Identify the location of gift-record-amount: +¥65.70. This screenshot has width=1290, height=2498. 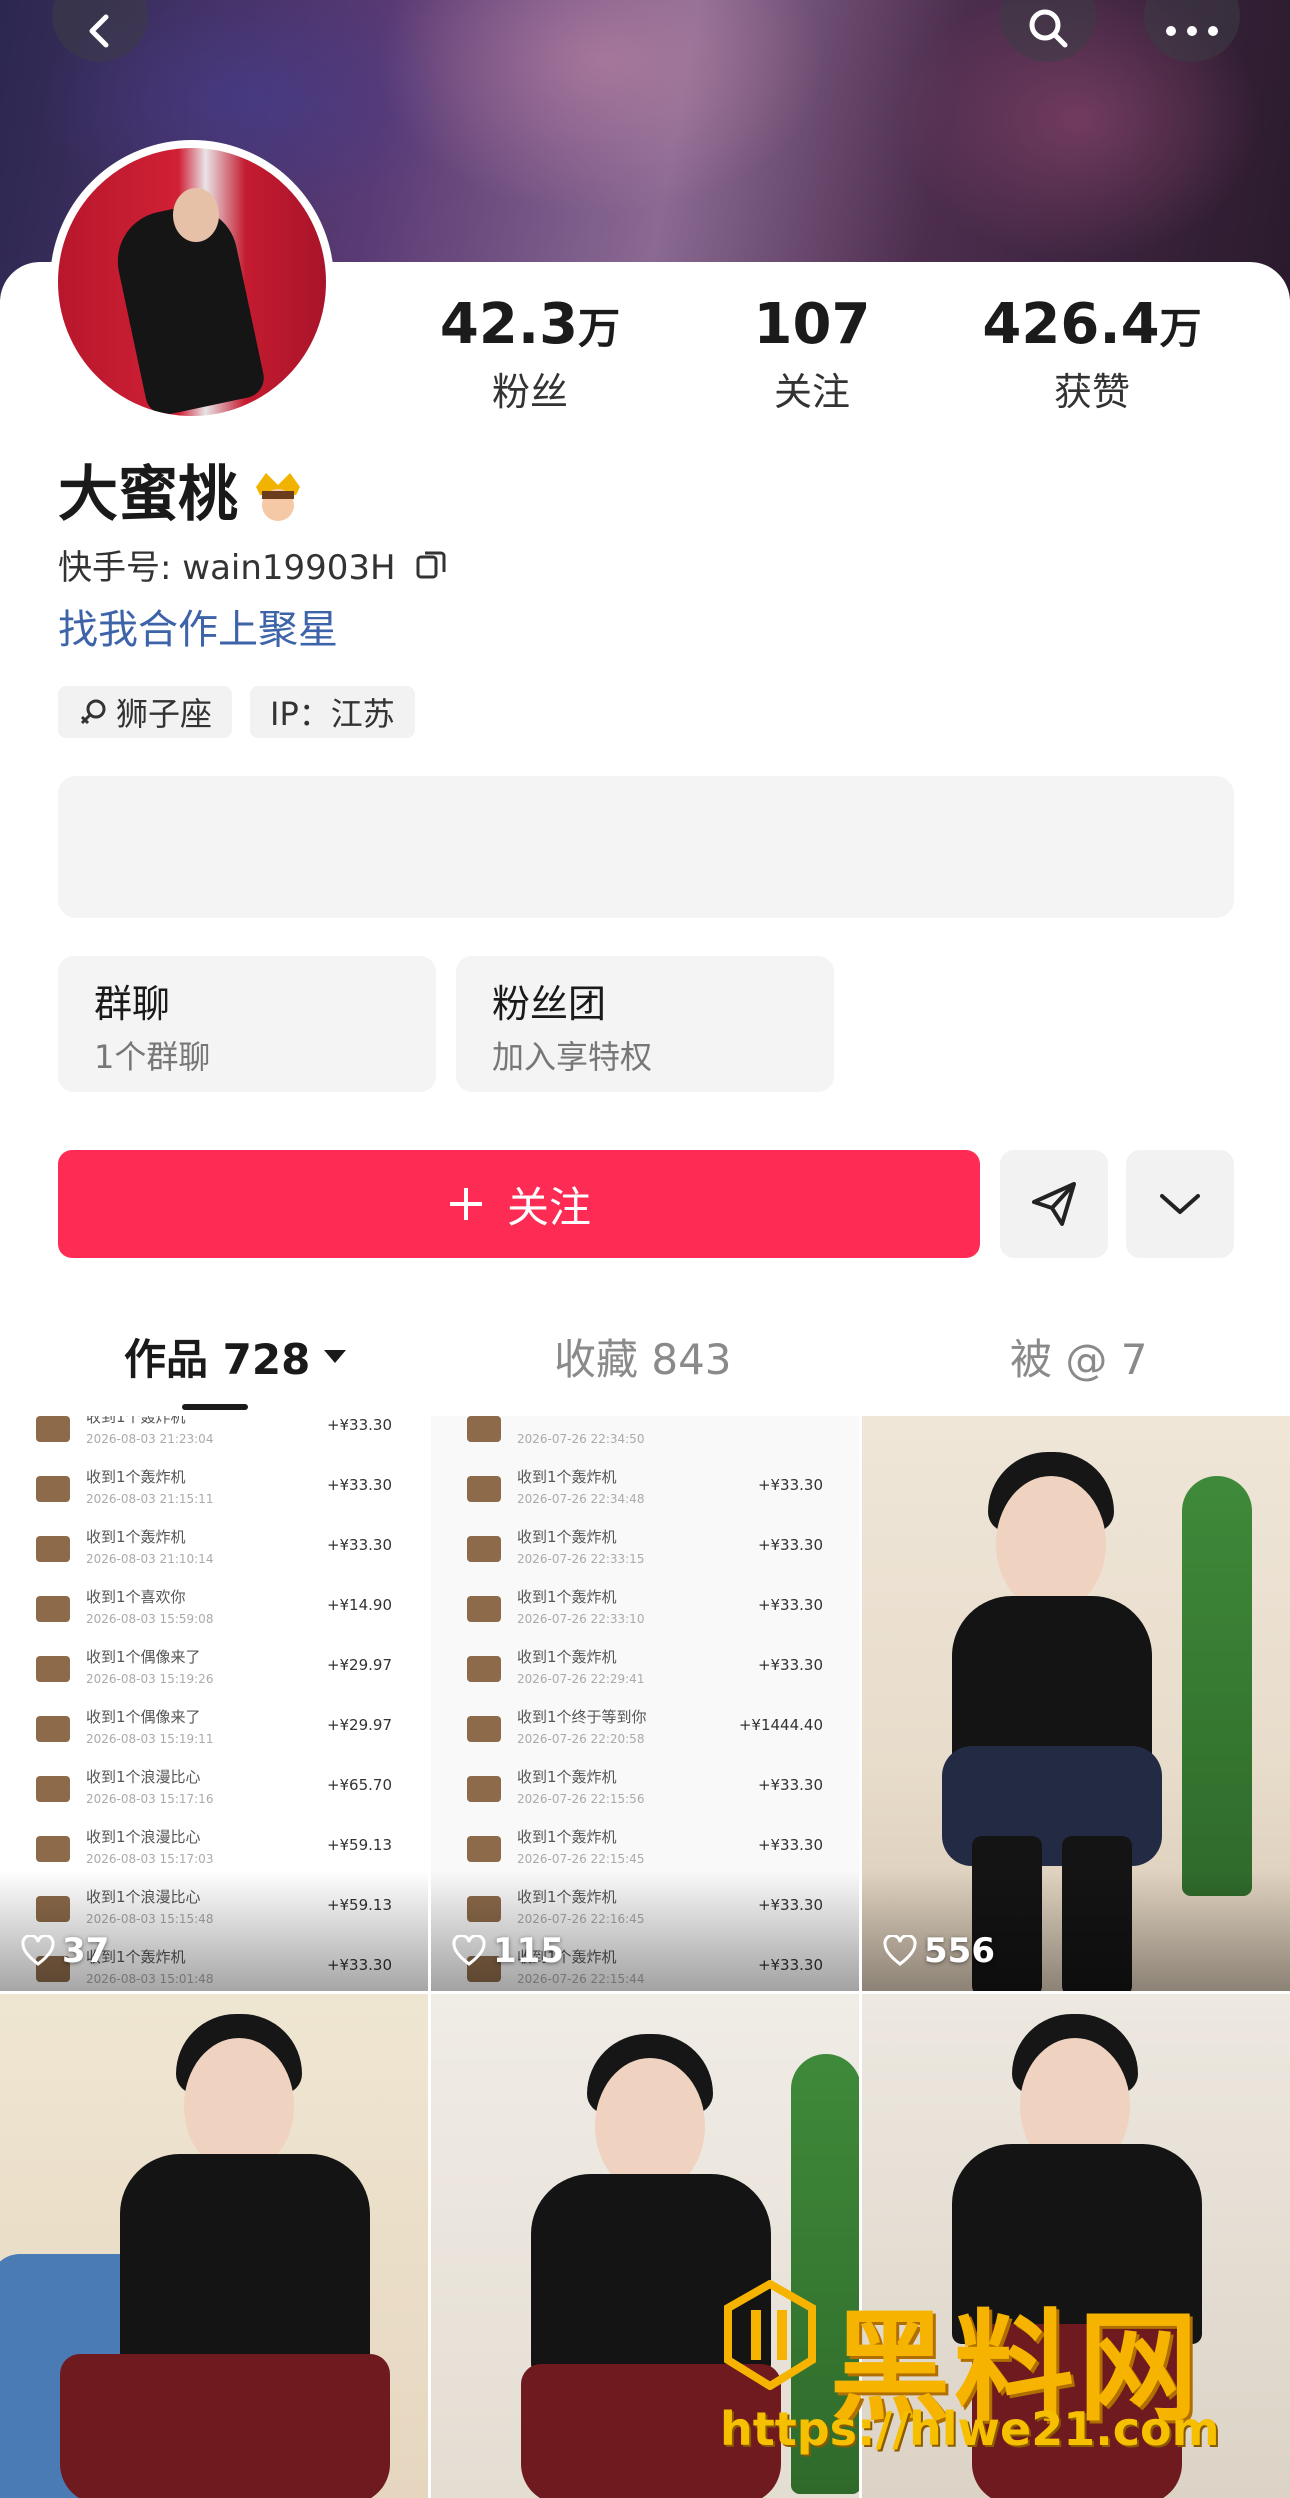
(359, 1785).